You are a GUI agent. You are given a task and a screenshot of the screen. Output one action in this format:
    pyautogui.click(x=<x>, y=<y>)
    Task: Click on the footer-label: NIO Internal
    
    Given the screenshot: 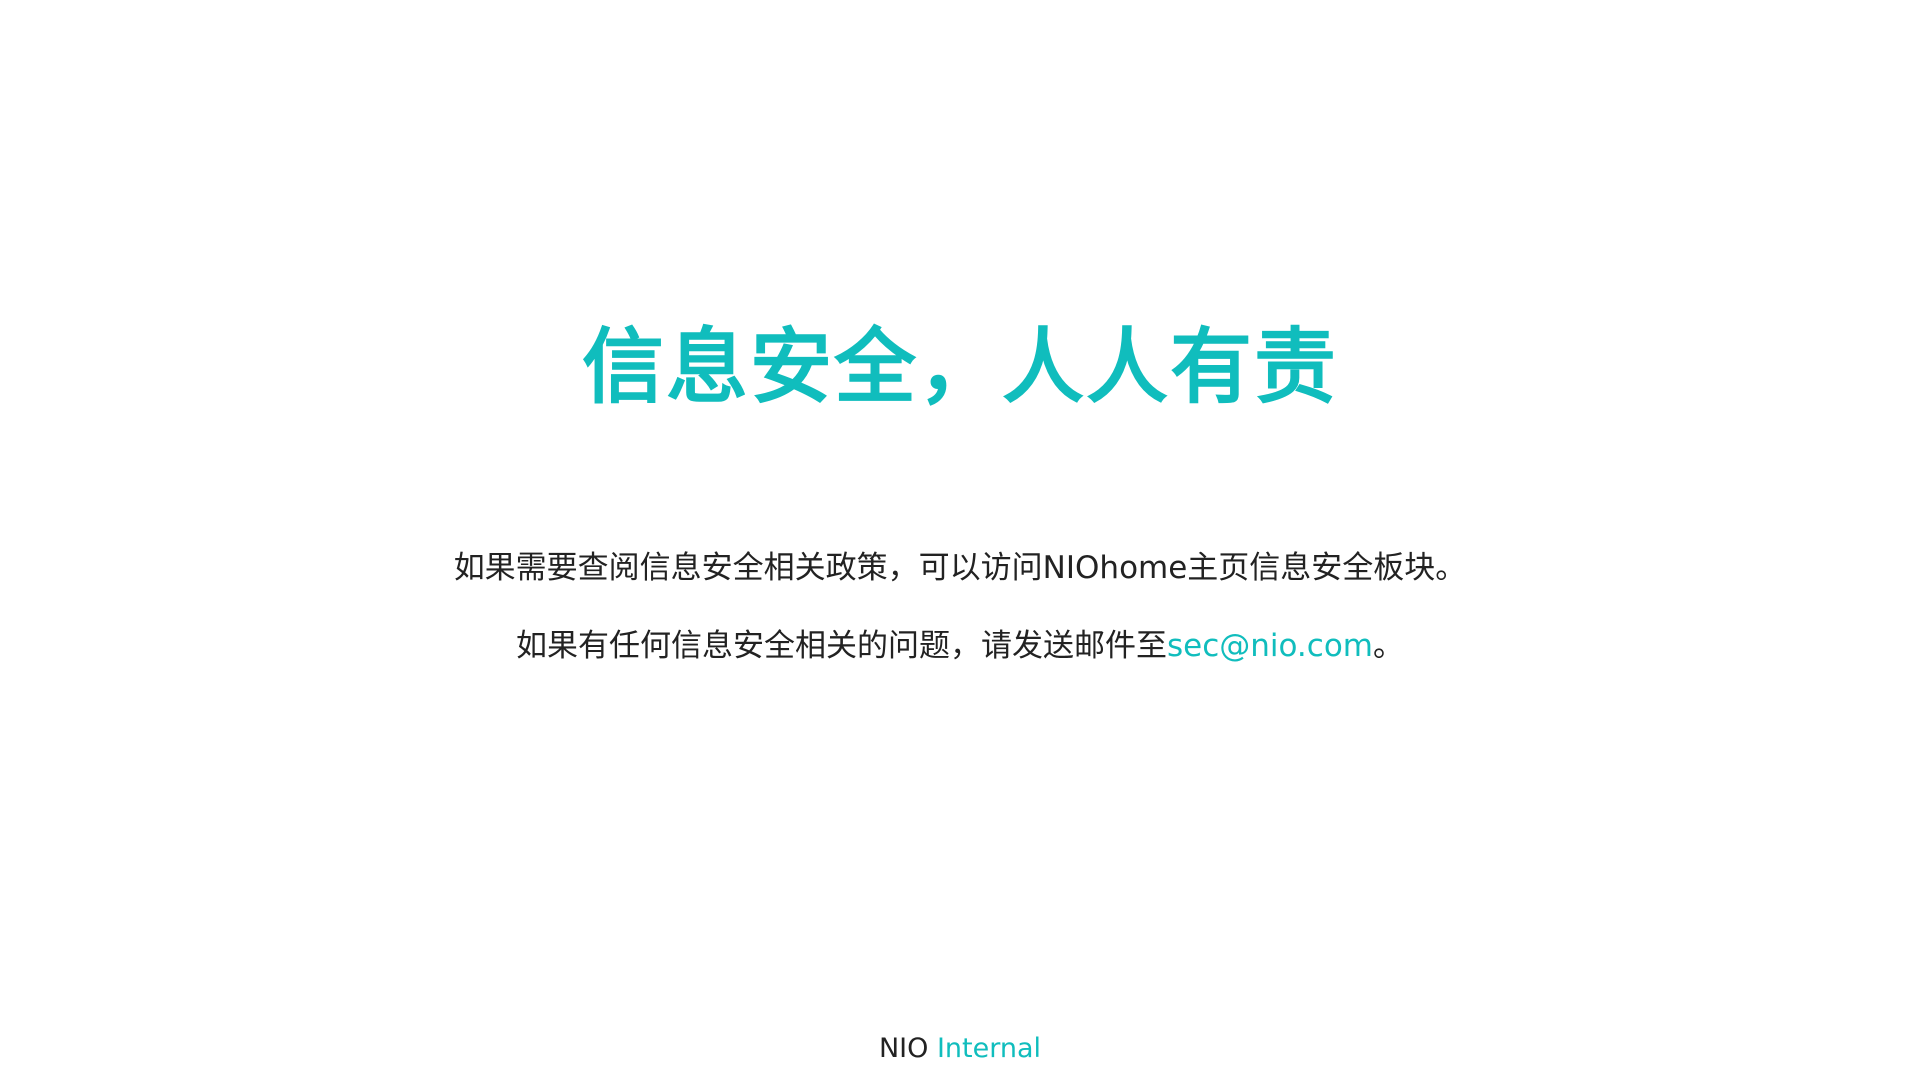 What is the action you would take?
    pyautogui.click(x=960, y=1049)
    